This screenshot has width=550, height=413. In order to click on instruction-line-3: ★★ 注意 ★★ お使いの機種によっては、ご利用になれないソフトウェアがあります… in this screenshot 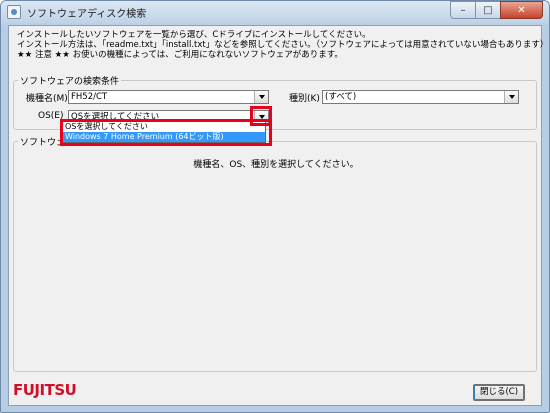, I will do `click(180, 55)`.